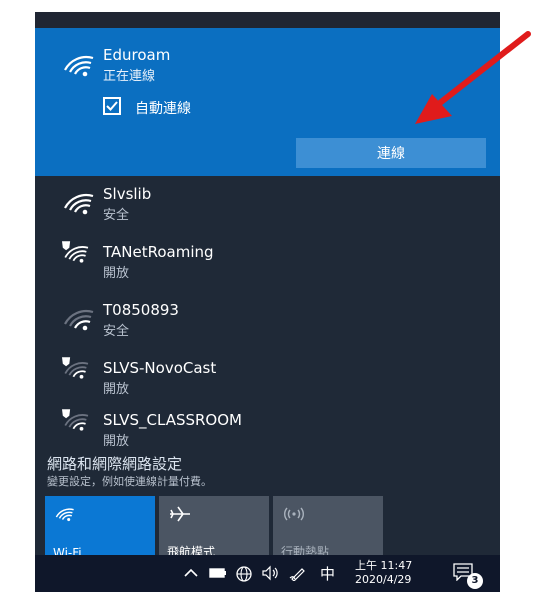  I want to click on network-name: Slvslib, so click(127, 194).